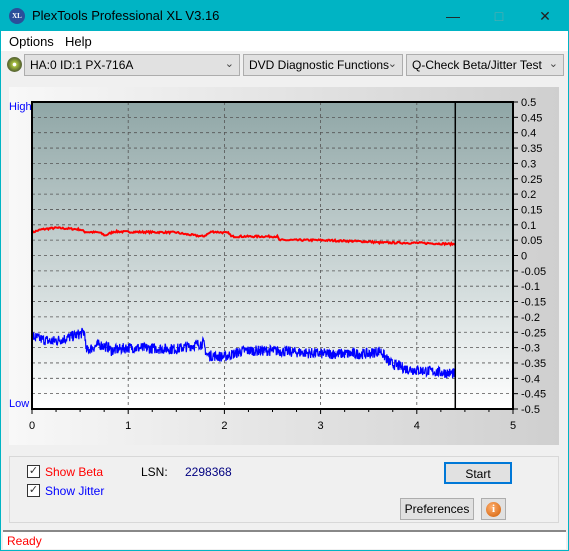  Describe the element at coordinates (74, 472) in the screenshot. I see `show-beta-label: Show Beta` at that location.